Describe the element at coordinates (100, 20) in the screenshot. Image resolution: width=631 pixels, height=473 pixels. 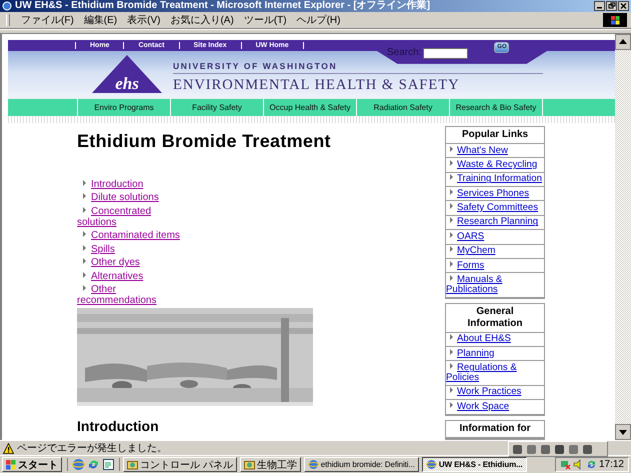
I see `menu-item: 編集(E)` at that location.